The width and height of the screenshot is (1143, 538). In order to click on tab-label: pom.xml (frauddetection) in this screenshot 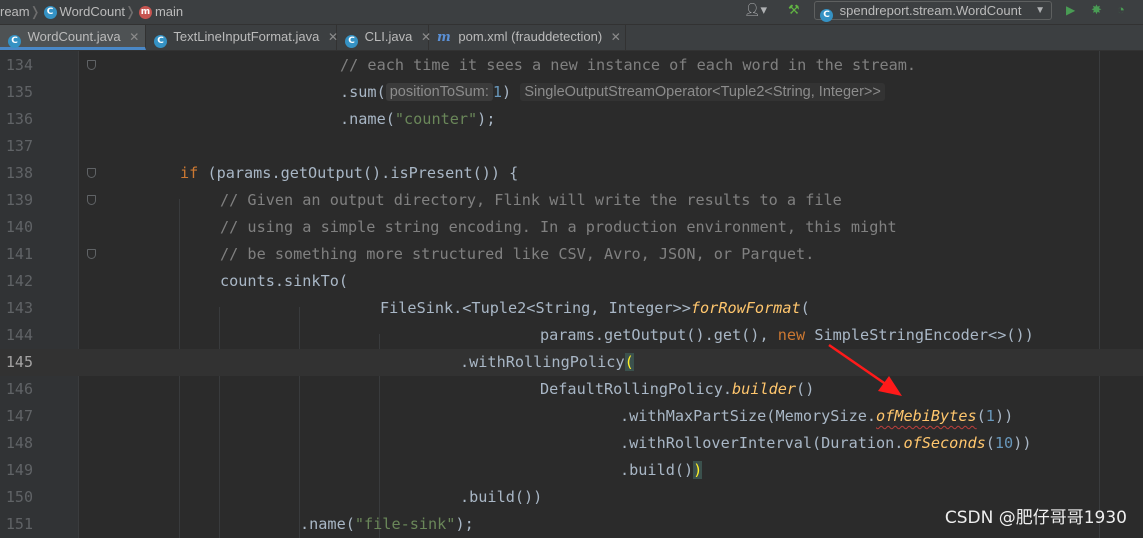, I will do `click(530, 36)`.